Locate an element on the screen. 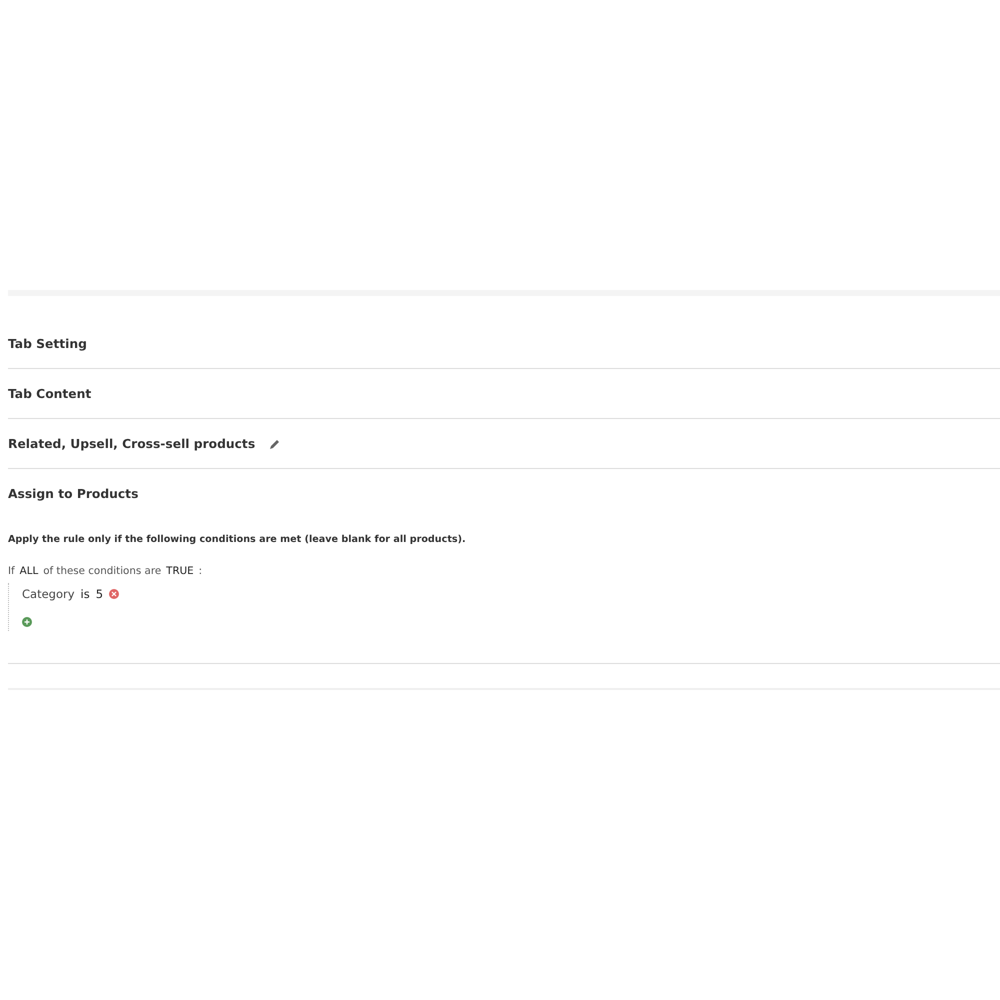  condition-suffix: : is located at coordinates (200, 571).